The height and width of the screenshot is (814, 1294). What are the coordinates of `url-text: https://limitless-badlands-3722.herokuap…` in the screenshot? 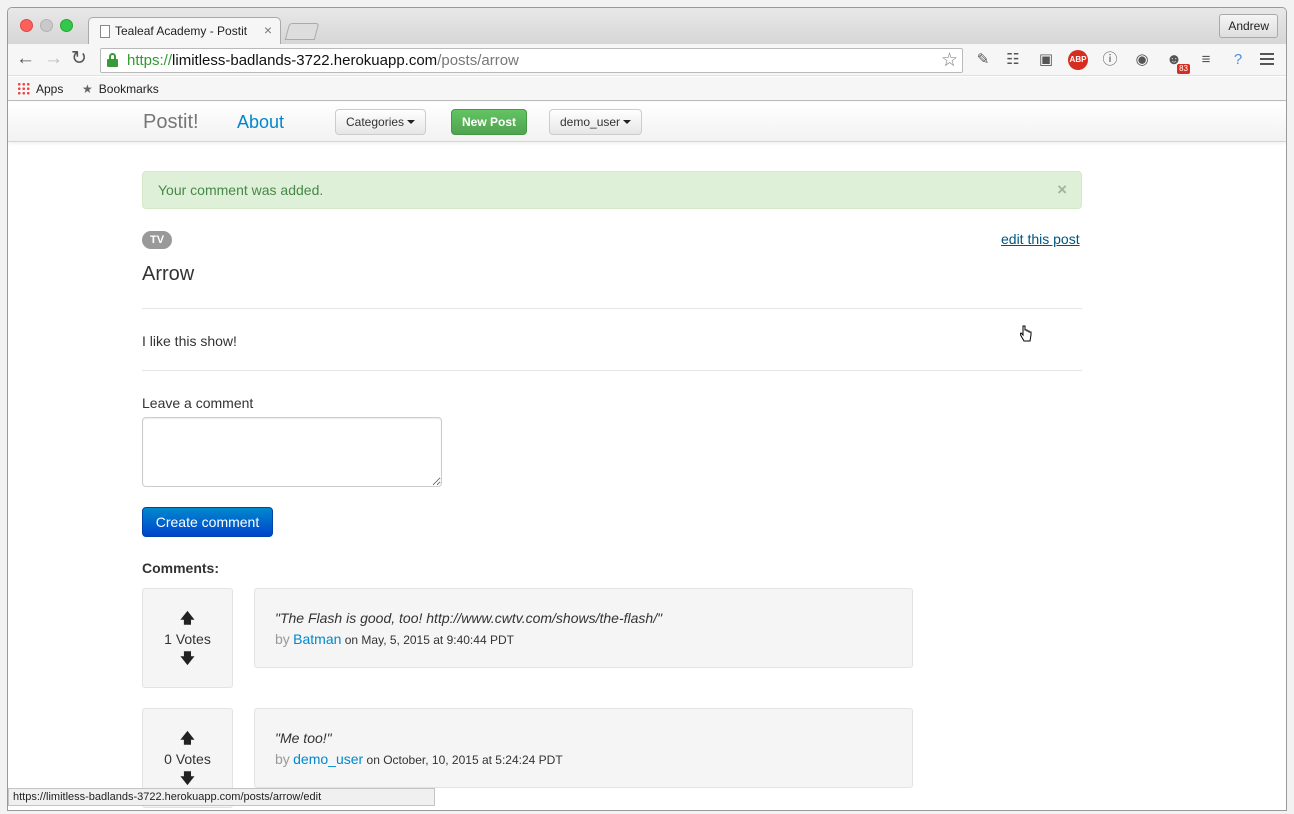 It's located at (323, 60).